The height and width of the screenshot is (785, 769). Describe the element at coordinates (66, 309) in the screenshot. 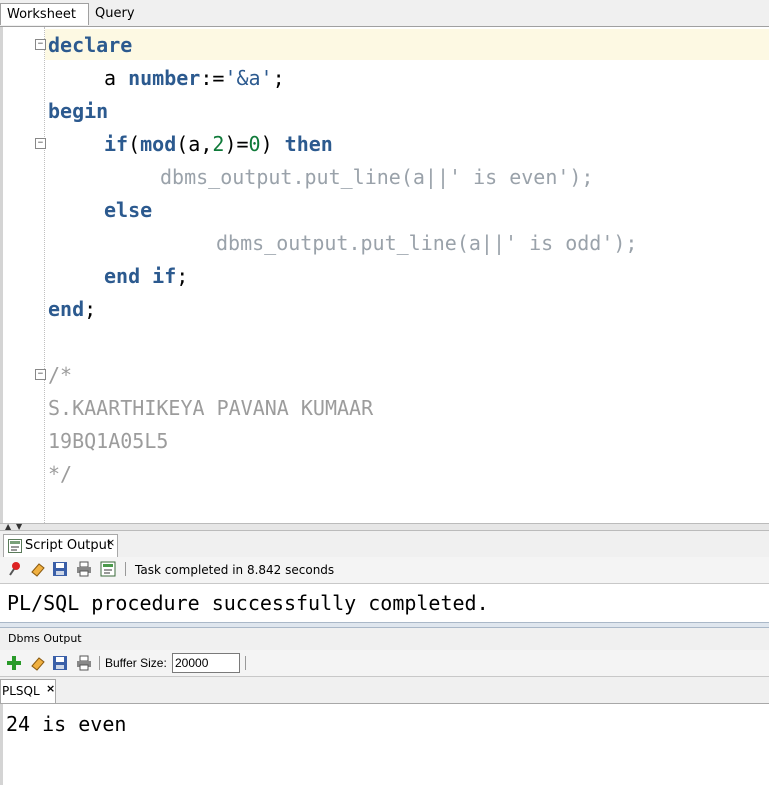

I see `keyword: end` at that location.